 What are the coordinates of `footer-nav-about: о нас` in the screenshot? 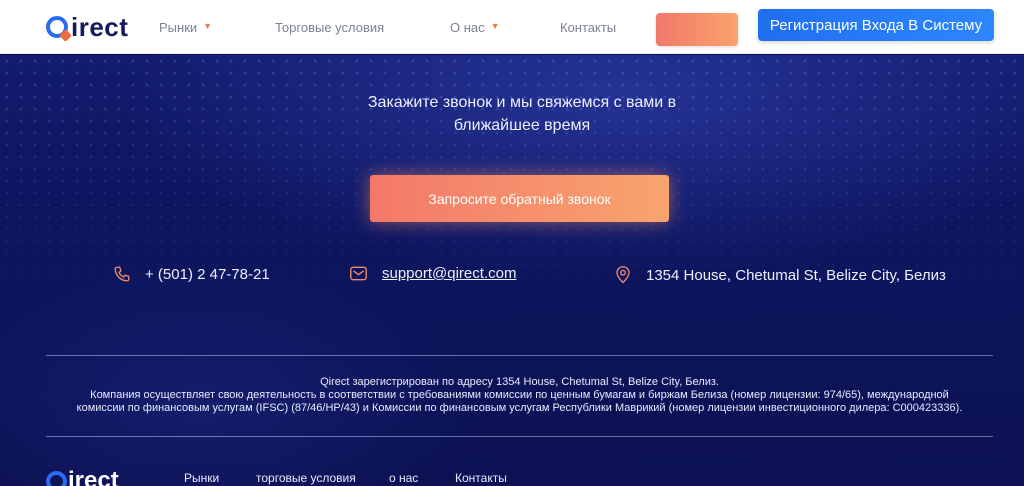 It's located at (403, 478).